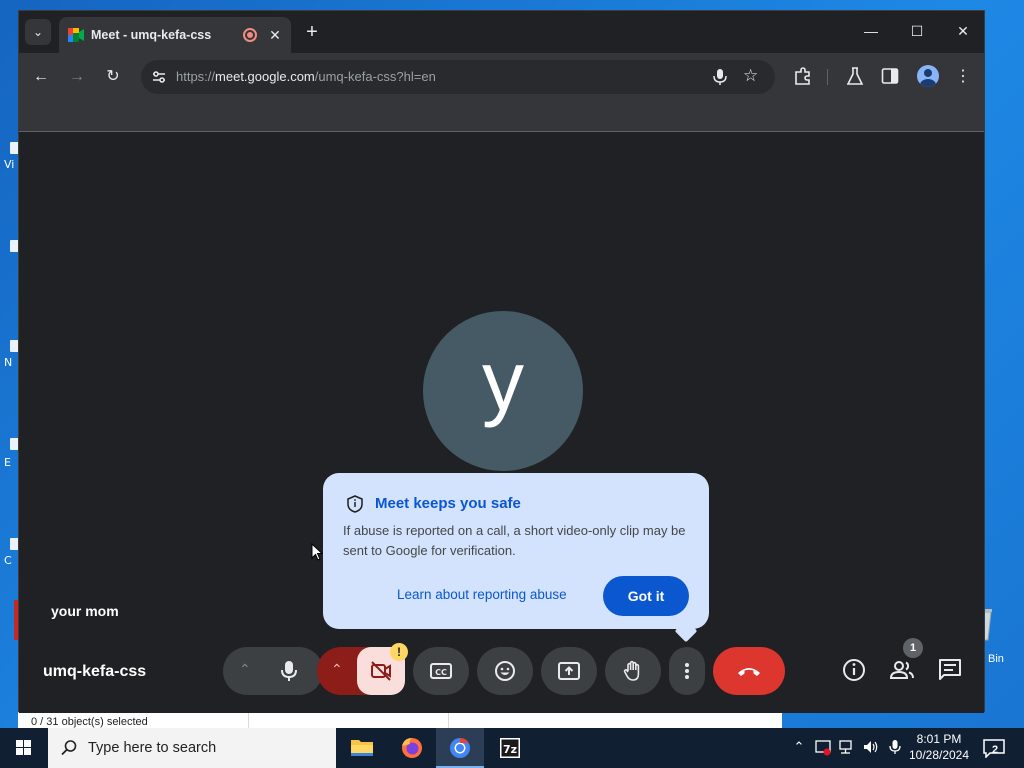 This screenshot has height=768, width=1024. What do you see at coordinates (995, 750) in the screenshot?
I see `notification-count: 2` at bounding box center [995, 750].